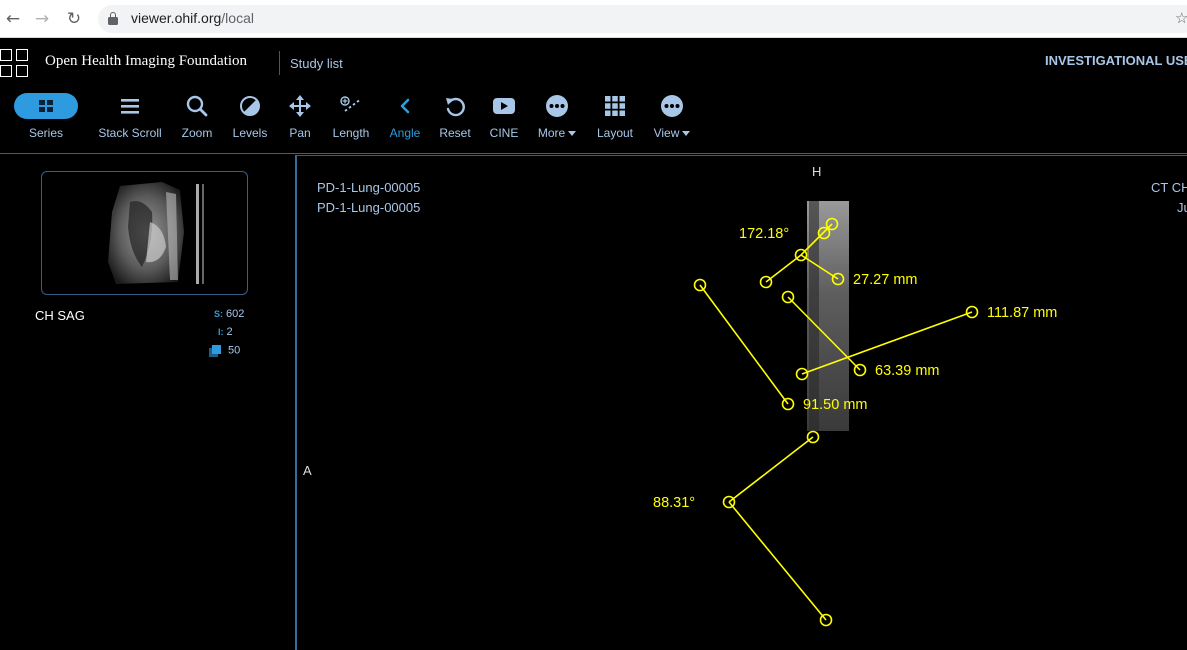 The width and height of the screenshot is (1187, 650). Describe the element at coordinates (279, 63) in the screenshot. I see `header-divider` at that location.